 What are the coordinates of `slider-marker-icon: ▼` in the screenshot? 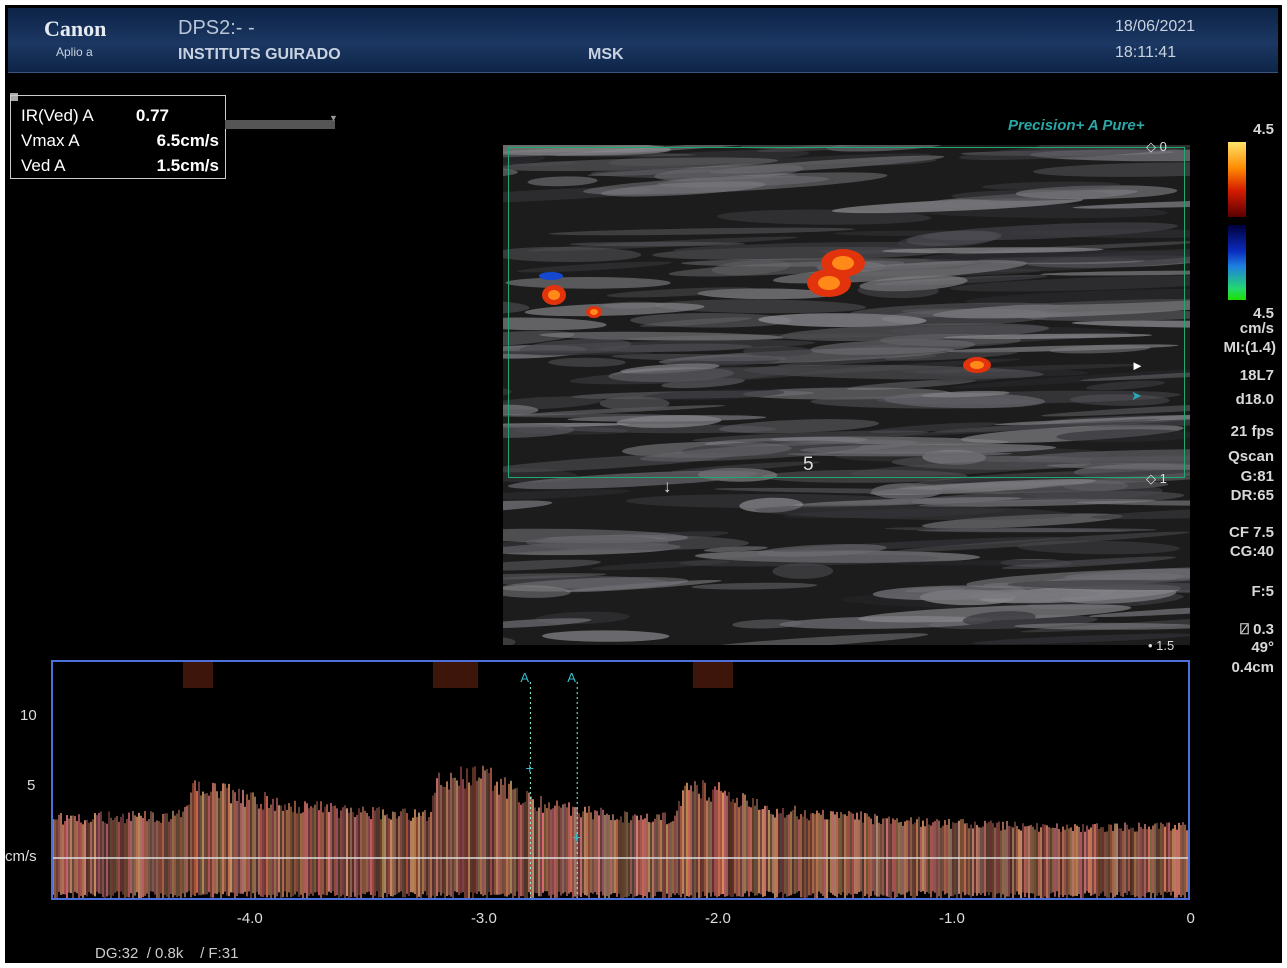 It's located at (333, 118).